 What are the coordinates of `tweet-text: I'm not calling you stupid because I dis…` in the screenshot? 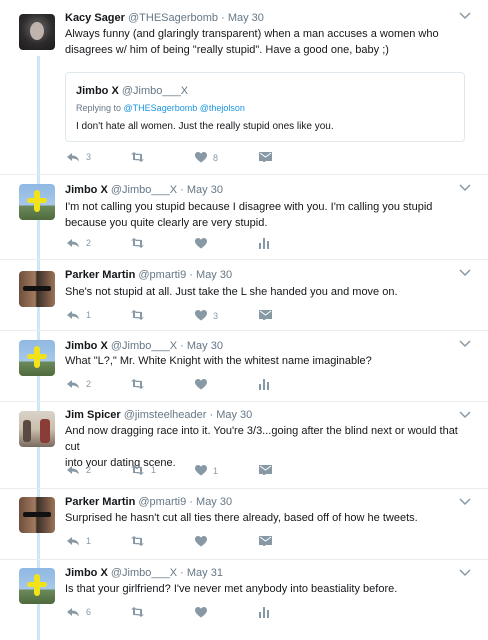 It's located at (262, 215).